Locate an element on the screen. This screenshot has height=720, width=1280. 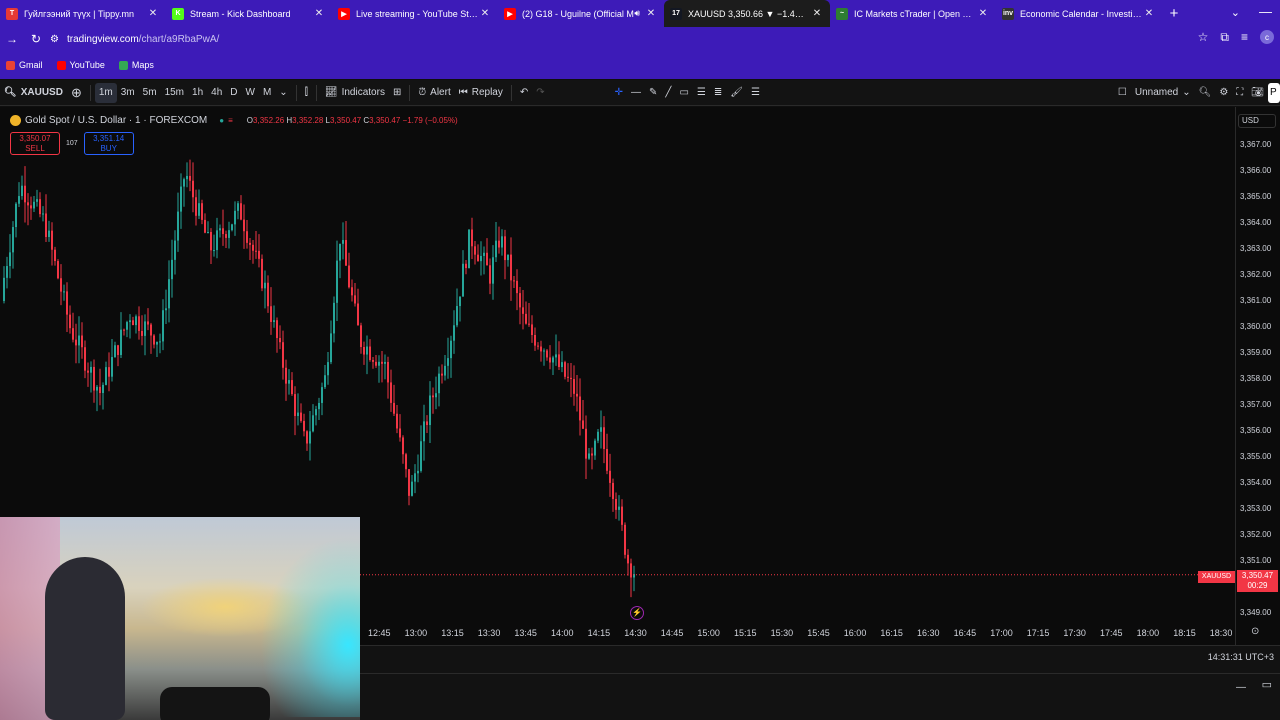
browser-tab: inv Economic Calendar - Investing ✕ is located at coordinates (1079, 13).